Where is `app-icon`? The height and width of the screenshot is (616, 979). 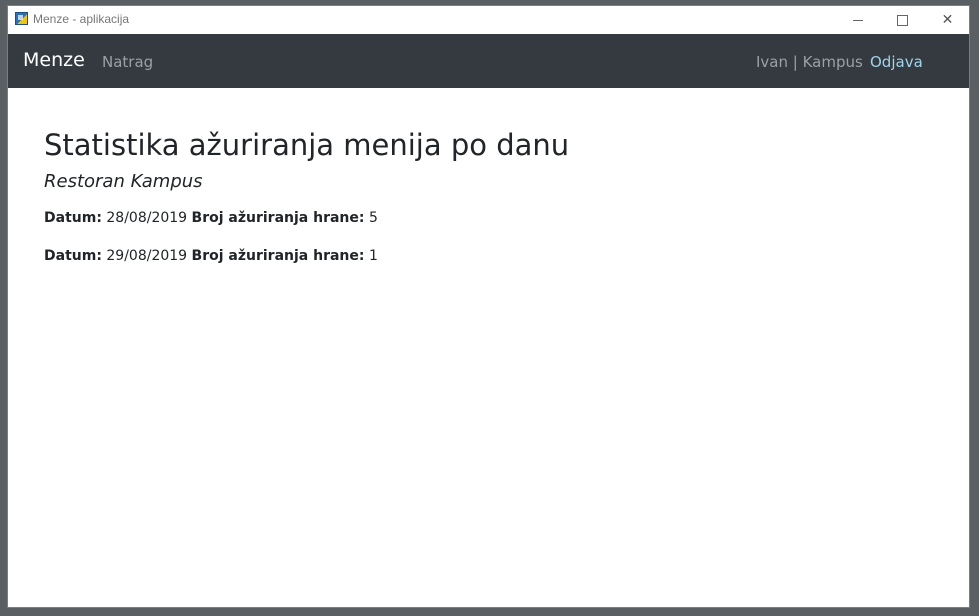 app-icon is located at coordinates (21, 18).